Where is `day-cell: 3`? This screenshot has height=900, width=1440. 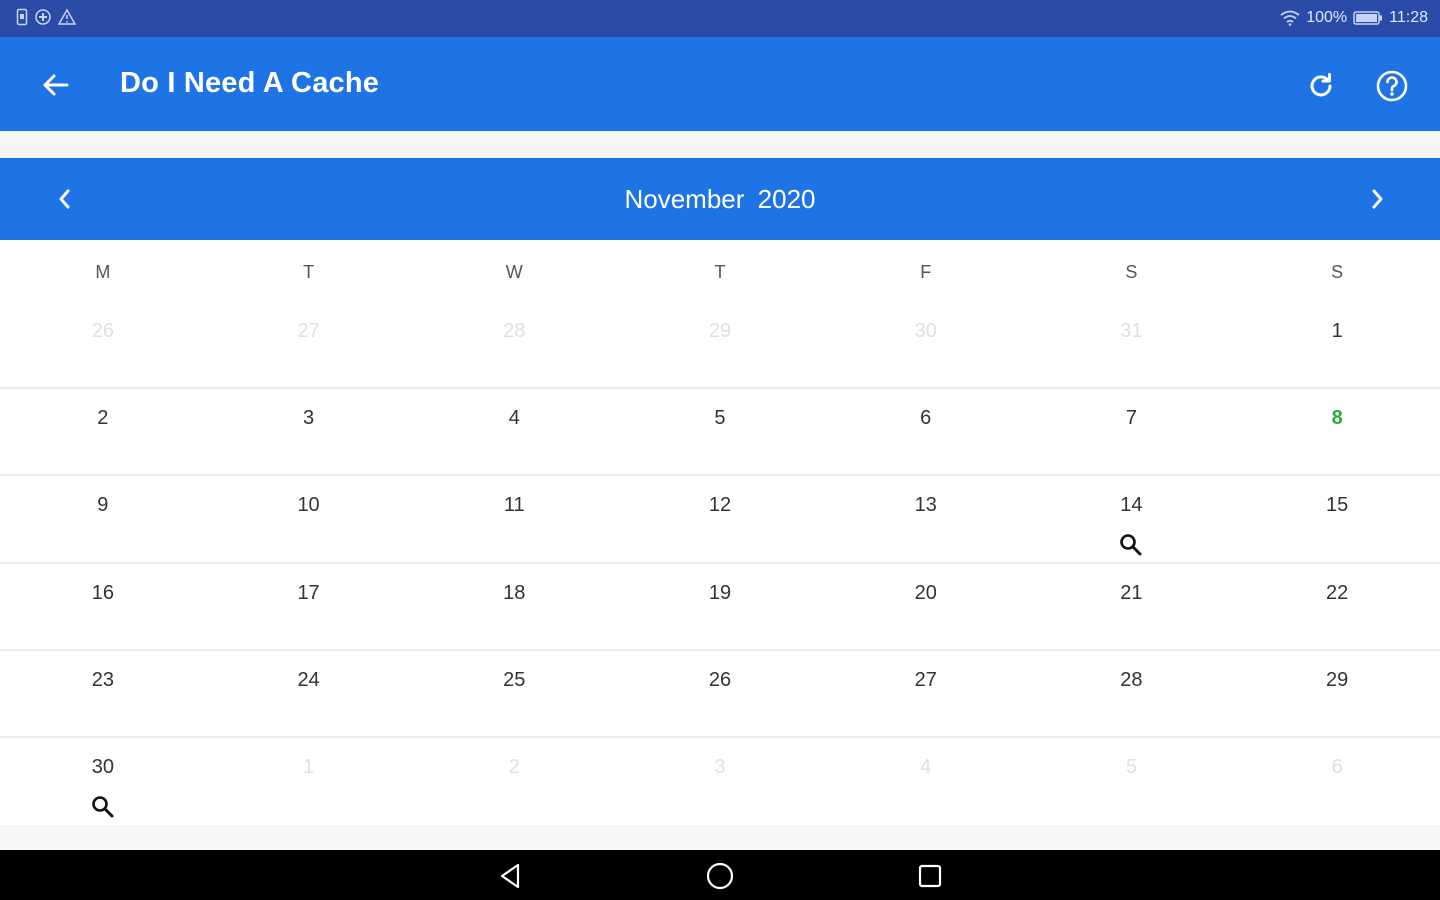
day-cell: 3 is located at coordinates (309, 431).